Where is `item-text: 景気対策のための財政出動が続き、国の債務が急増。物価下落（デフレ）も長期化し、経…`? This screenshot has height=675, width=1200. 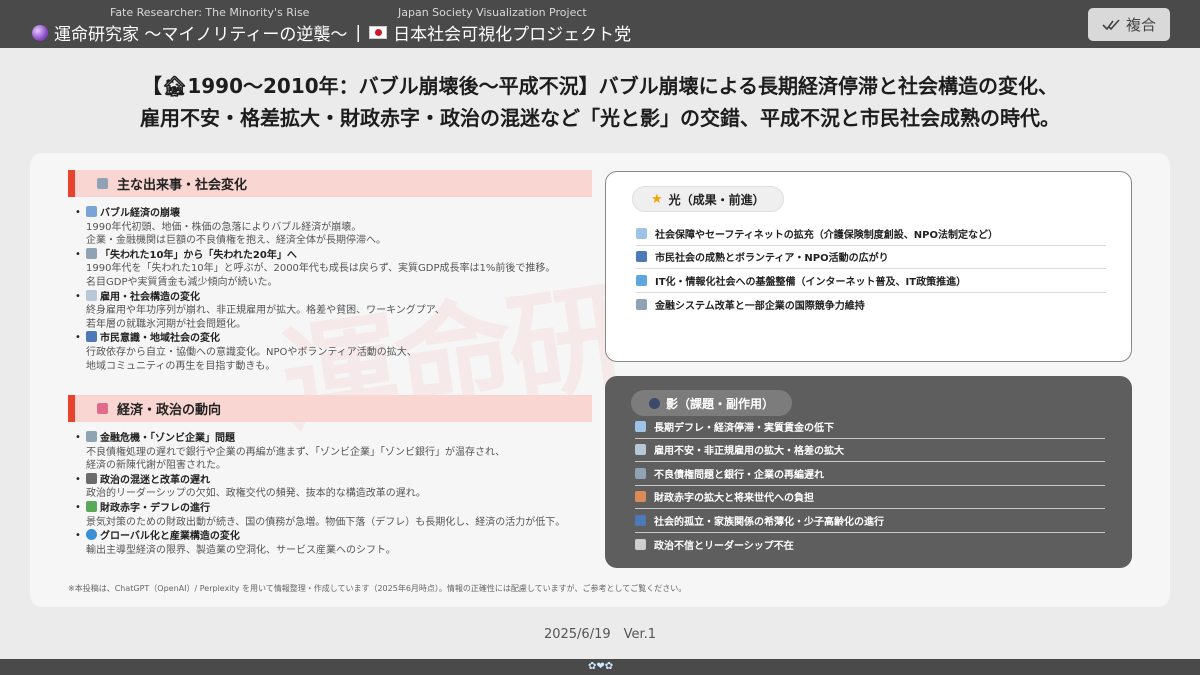 item-text: 景気対策のための財政出動が続き、国の債務が急増。物価下落（デフレ）も長期化し、経… is located at coordinates (326, 522).